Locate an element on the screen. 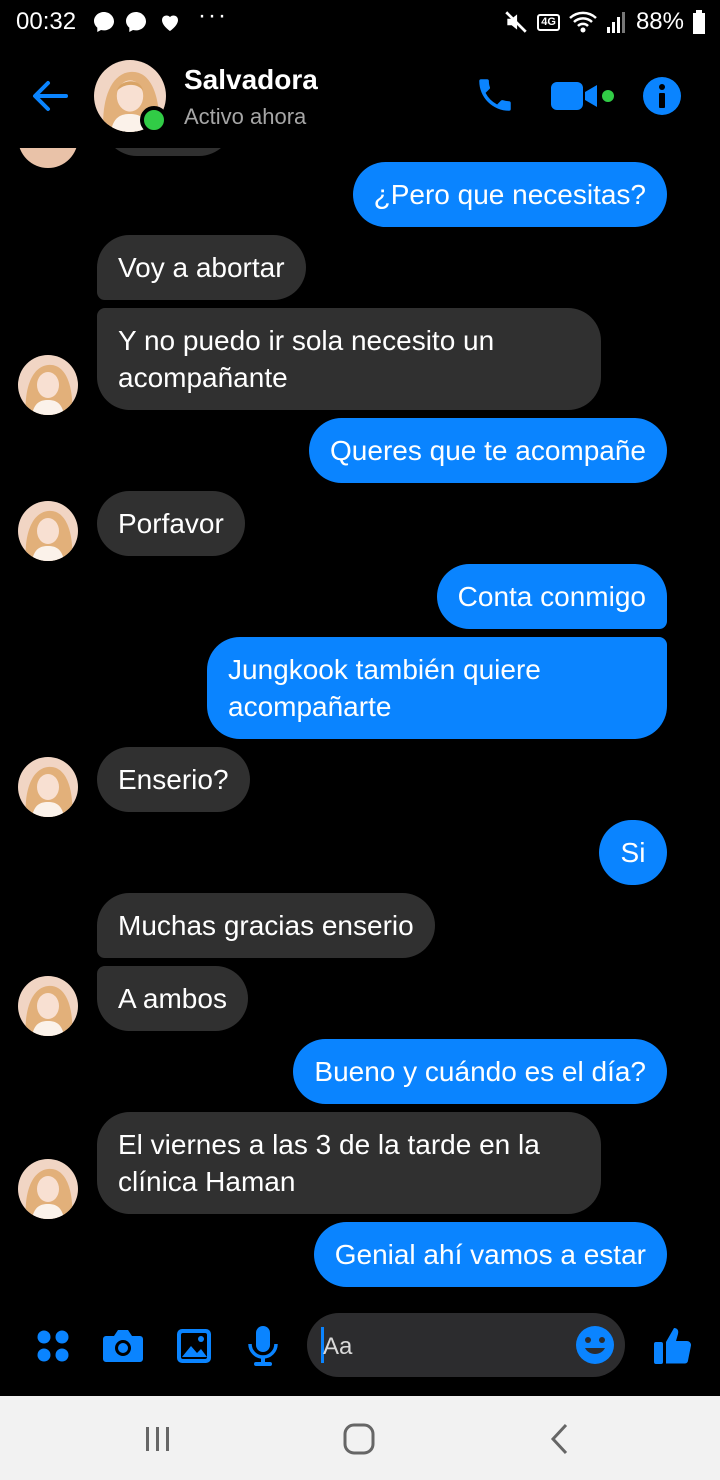 Image resolution: width=720 pixels, height=1480 pixels. active-status-dot is located at coordinates (154, 120).